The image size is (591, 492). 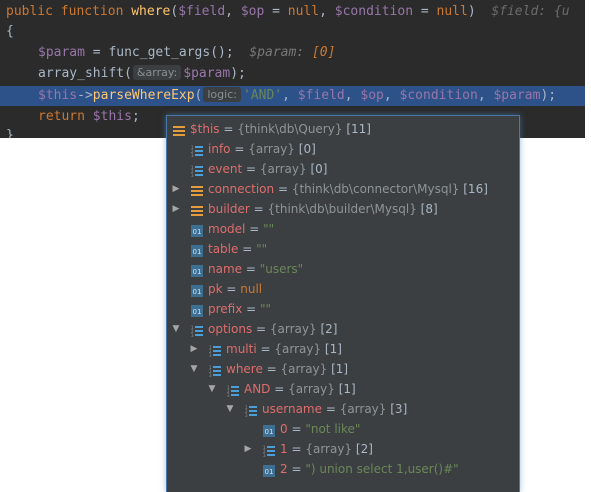 What do you see at coordinates (85, 95) in the screenshot?
I see `code-text: ->` at bounding box center [85, 95].